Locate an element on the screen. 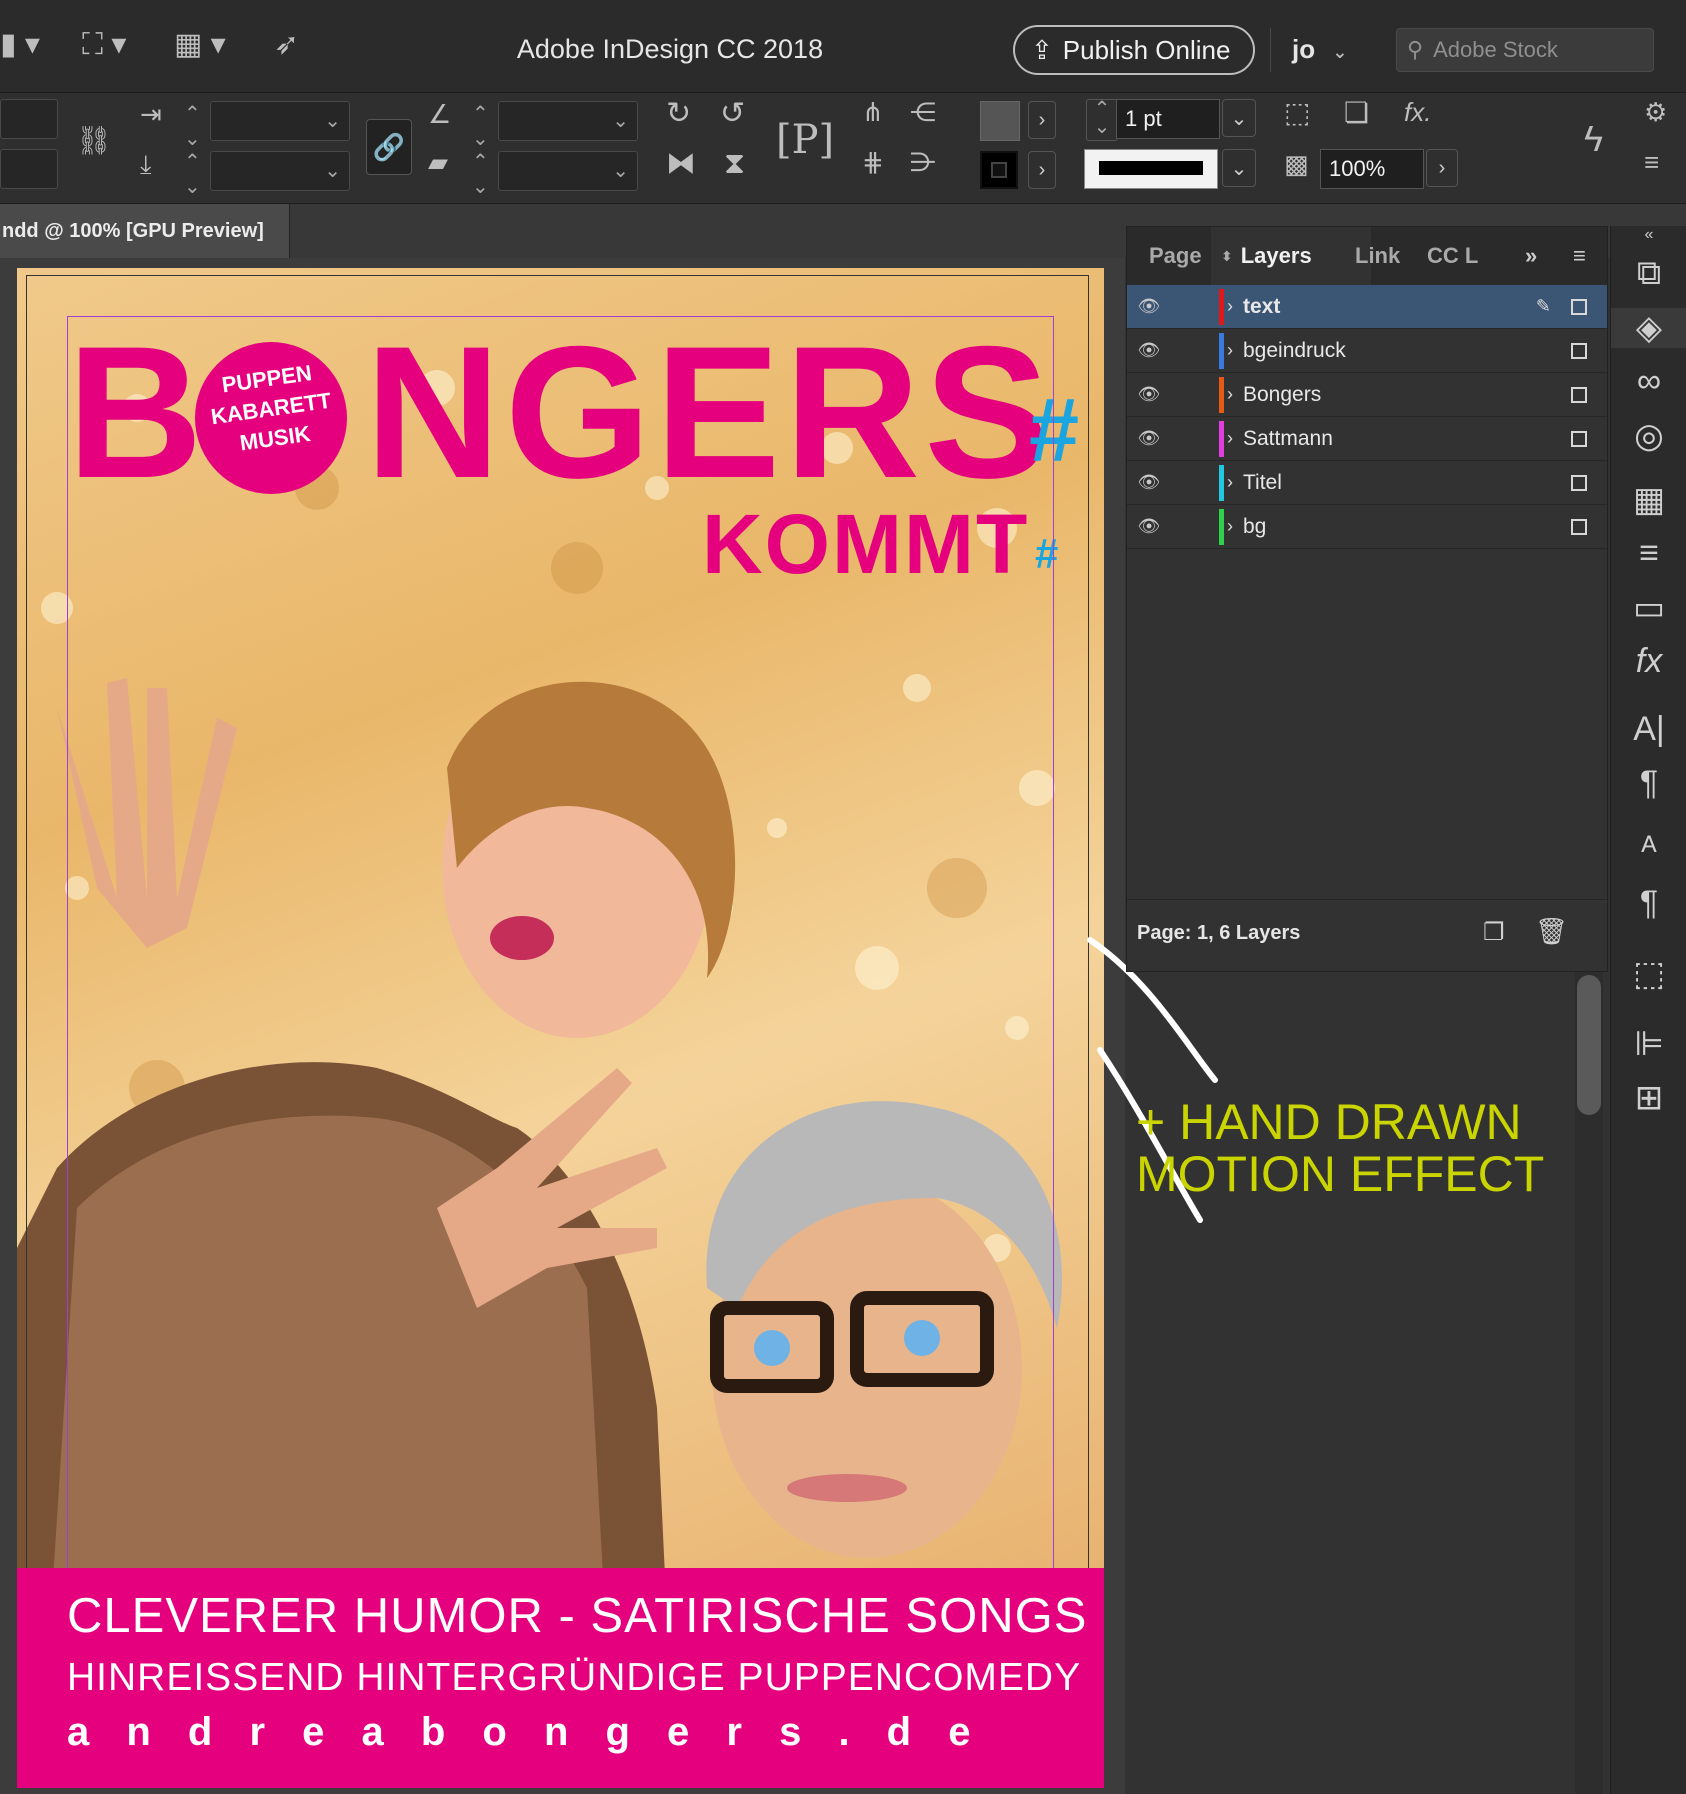  layer-row: 👁 › text ✎ is located at coordinates (1367, 307).